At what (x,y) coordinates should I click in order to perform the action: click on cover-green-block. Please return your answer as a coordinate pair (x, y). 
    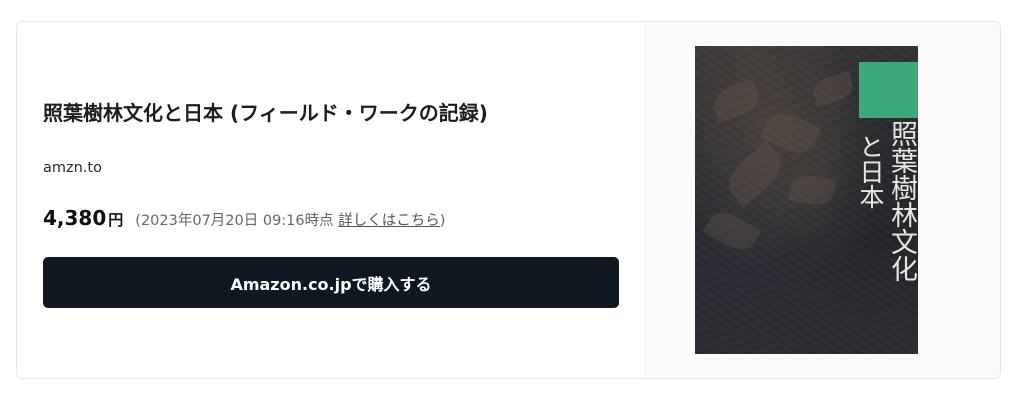
    Looking at the image, I should click on (888, 90).